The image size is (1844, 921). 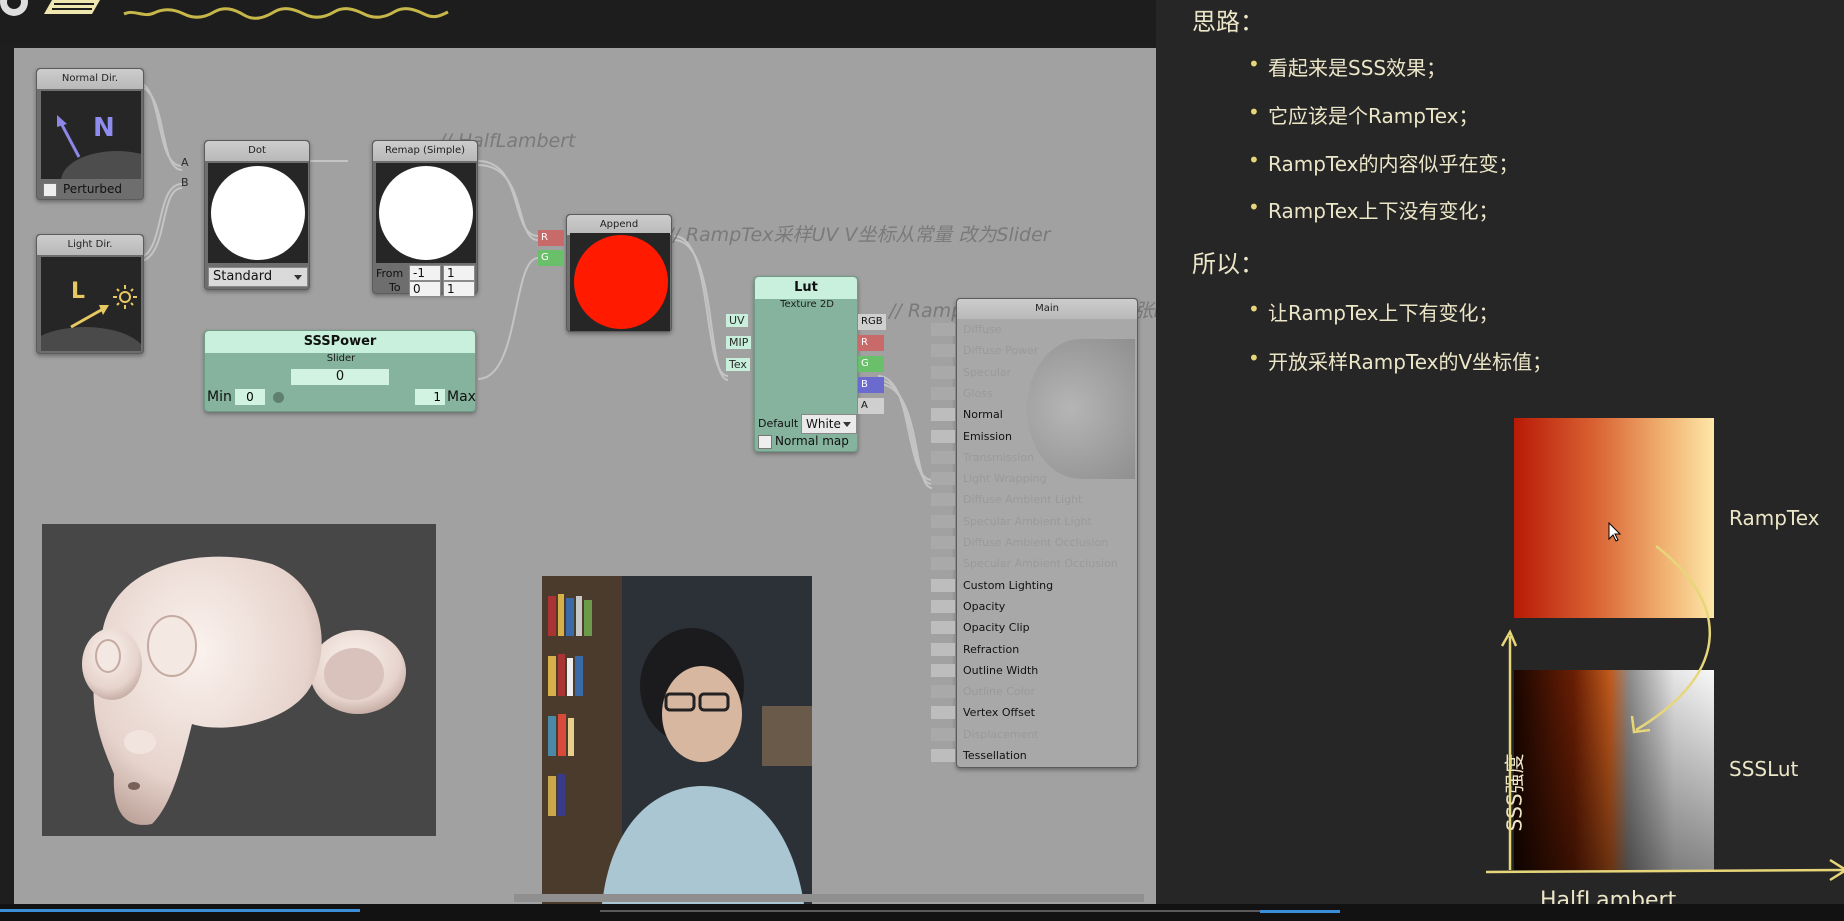 I want to click on append-port-r: R, so click(x=551, y=238).